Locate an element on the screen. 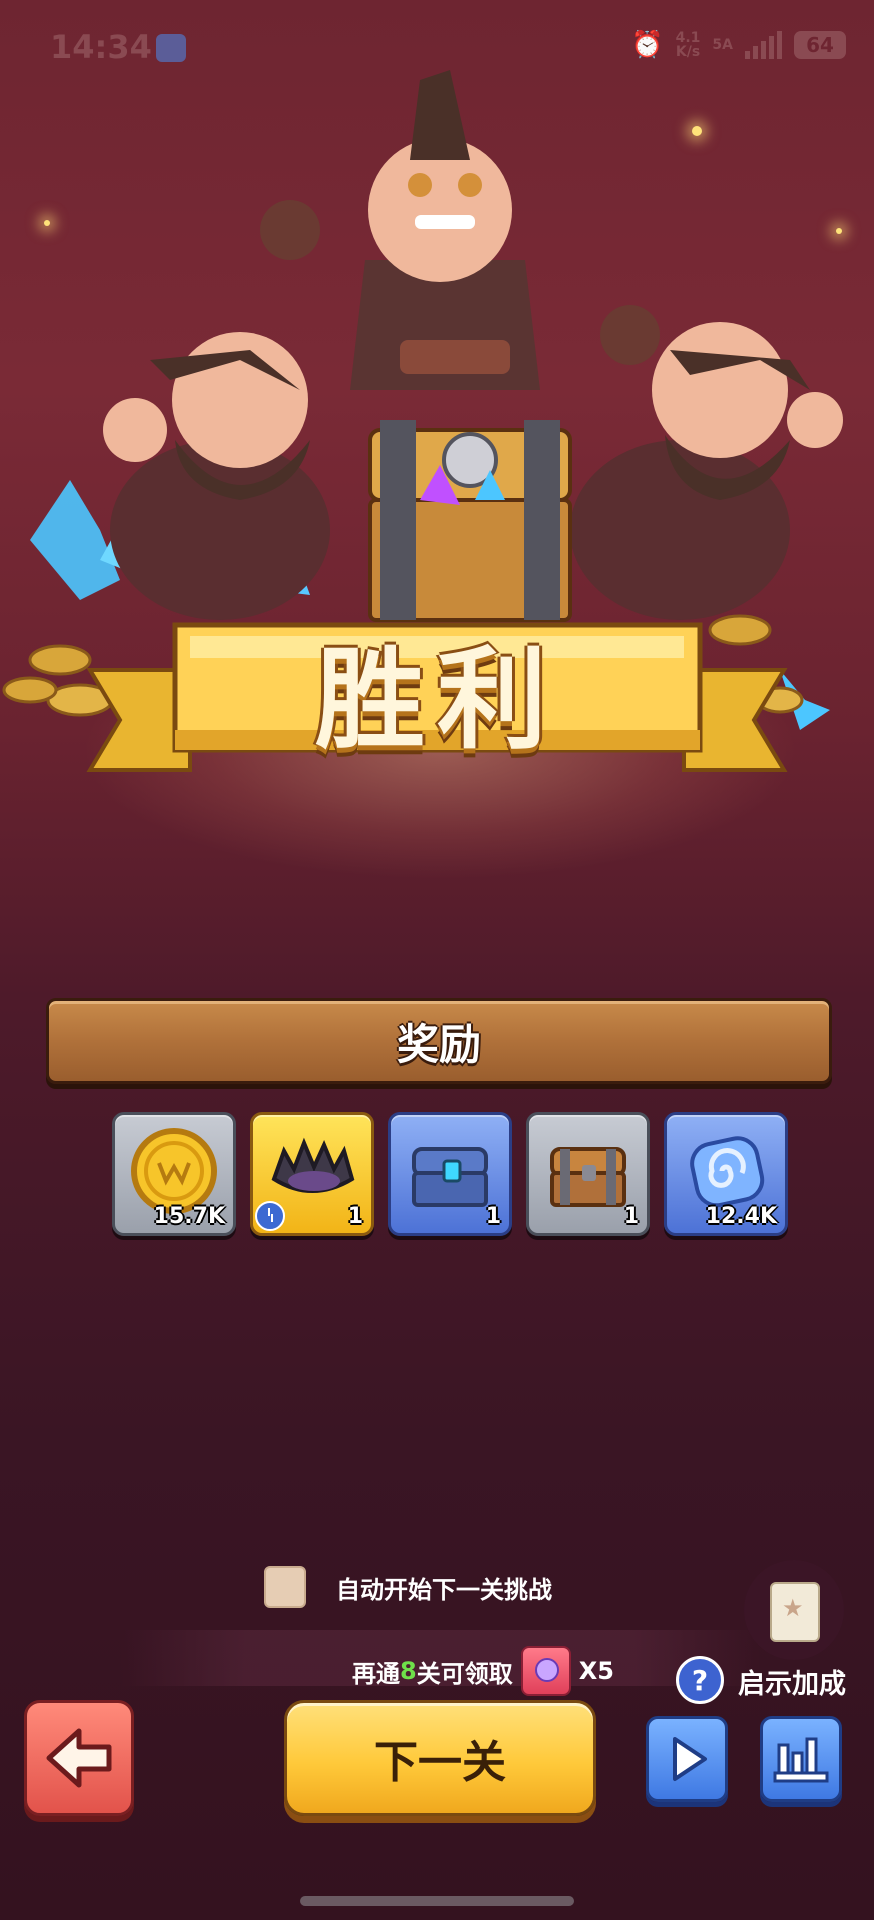 This screenshot has width=874, height=1920. bar-chart-icon is located at coordinates (801, 1760).